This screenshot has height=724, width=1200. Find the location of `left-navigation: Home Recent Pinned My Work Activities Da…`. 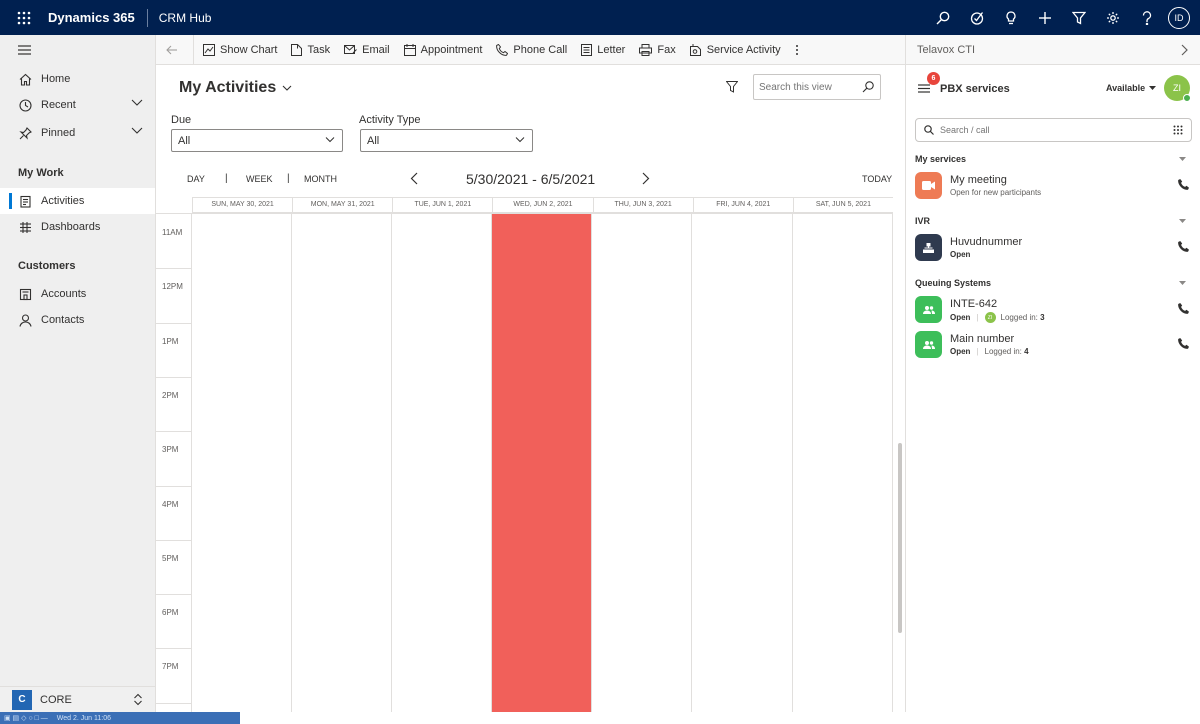

left-navigation: Home Recent Pinned My Work Activities Da… is located at coordinates (78, 373).